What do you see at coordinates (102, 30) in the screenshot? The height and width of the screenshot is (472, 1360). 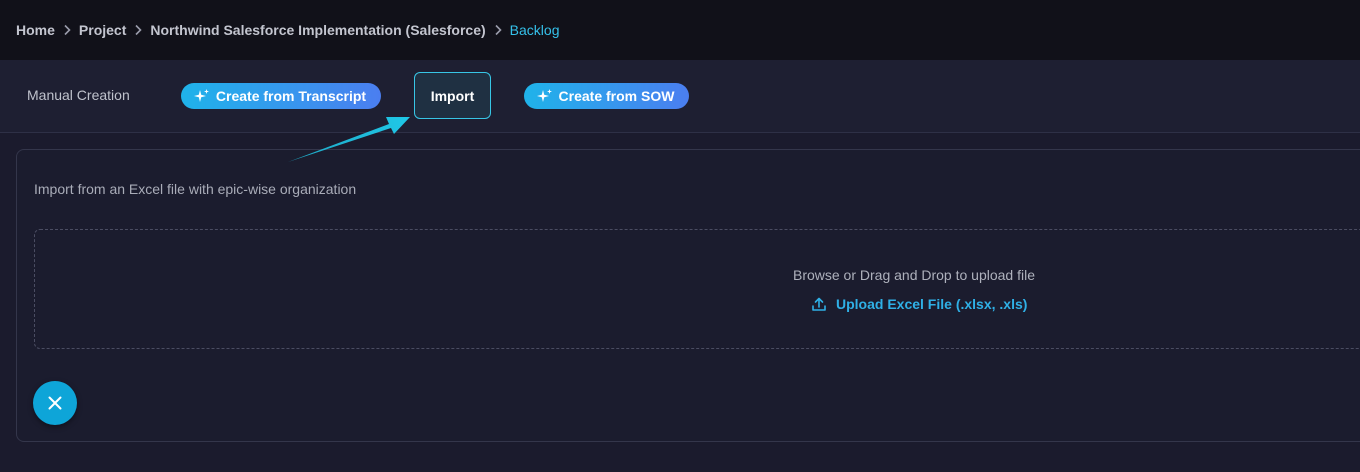 I see `breadcrumb-project: Project` at bounding box center [102, 30].